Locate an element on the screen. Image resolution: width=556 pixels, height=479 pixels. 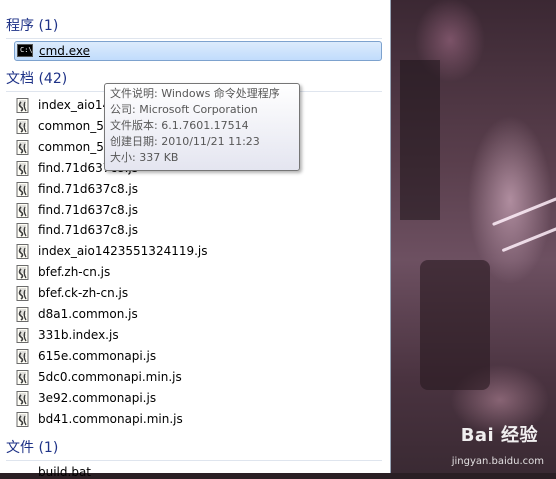
document-result-row: bfef.ck-zh-cn.js is located at coordinates (196, 293).